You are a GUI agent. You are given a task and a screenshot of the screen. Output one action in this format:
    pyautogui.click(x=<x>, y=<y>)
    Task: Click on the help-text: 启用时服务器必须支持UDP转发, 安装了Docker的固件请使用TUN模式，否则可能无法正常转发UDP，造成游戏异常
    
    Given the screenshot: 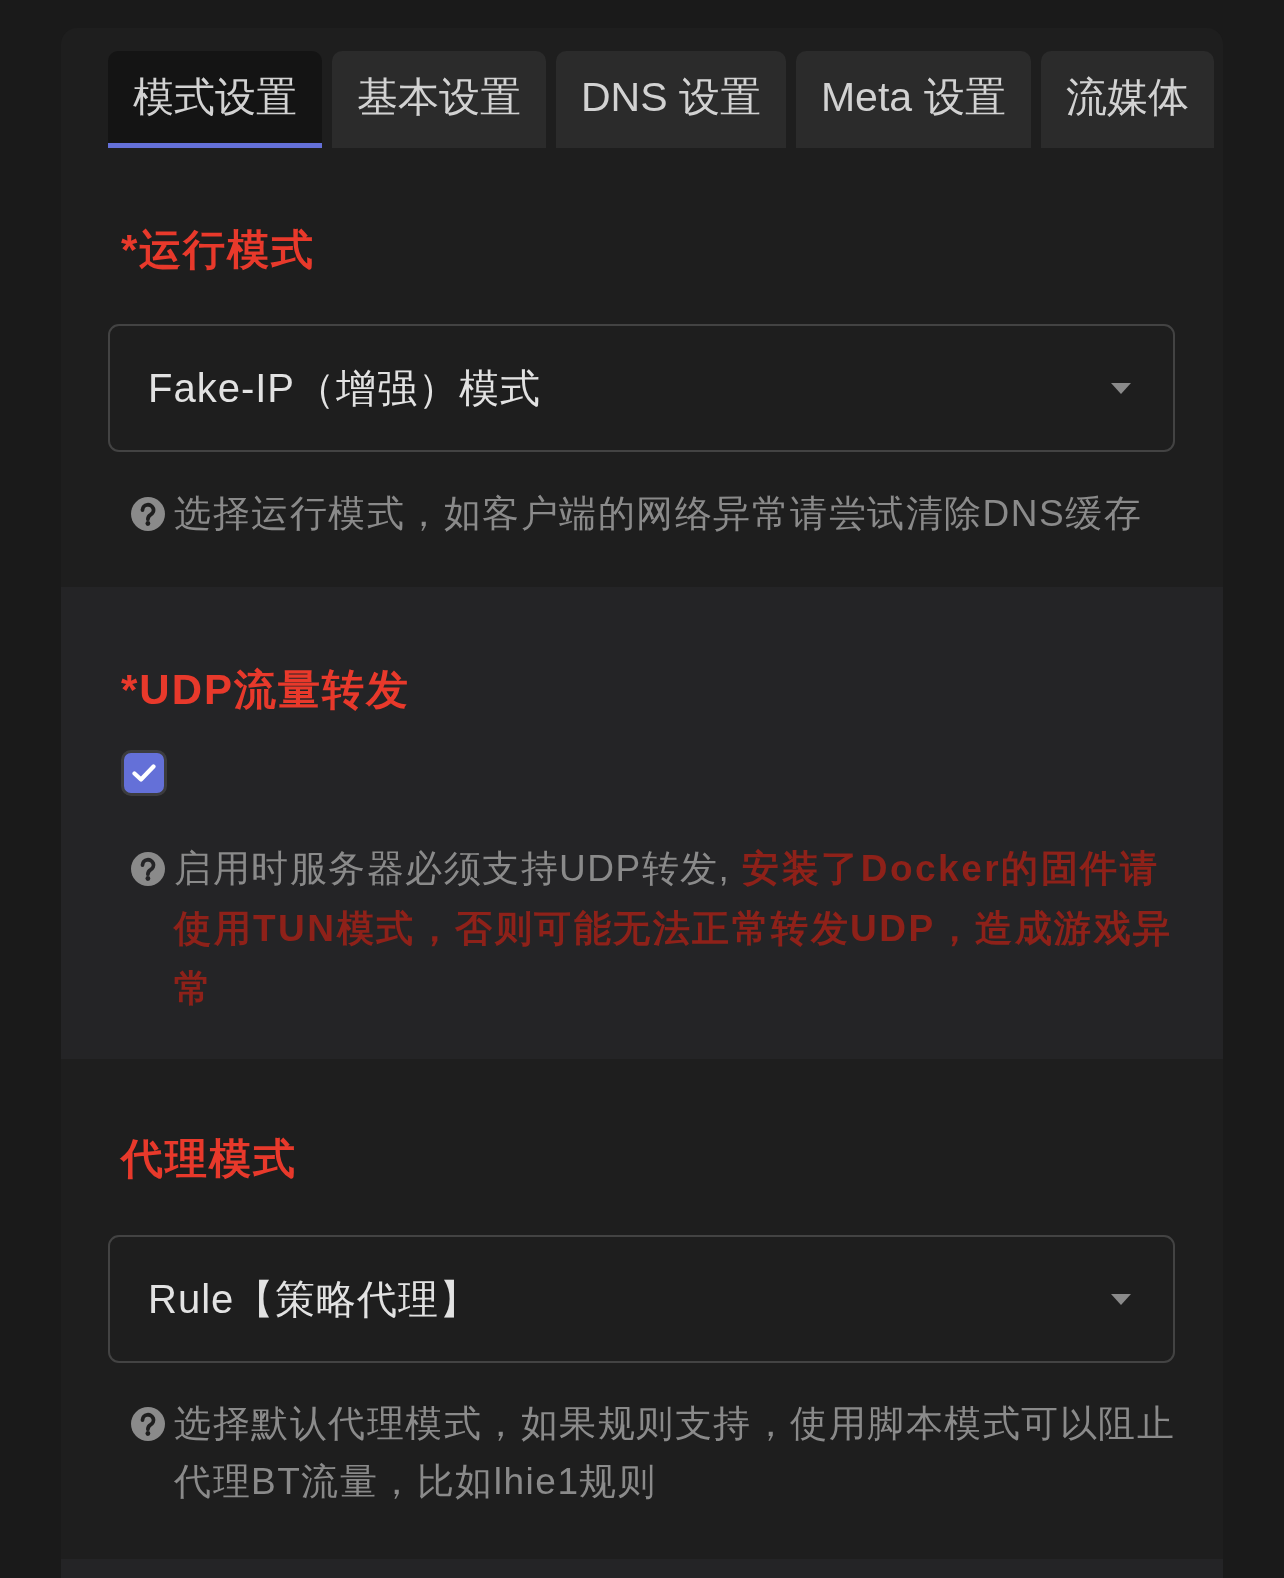 What is the action you would take?
    pyautogui.click(x=674, y=929)
    